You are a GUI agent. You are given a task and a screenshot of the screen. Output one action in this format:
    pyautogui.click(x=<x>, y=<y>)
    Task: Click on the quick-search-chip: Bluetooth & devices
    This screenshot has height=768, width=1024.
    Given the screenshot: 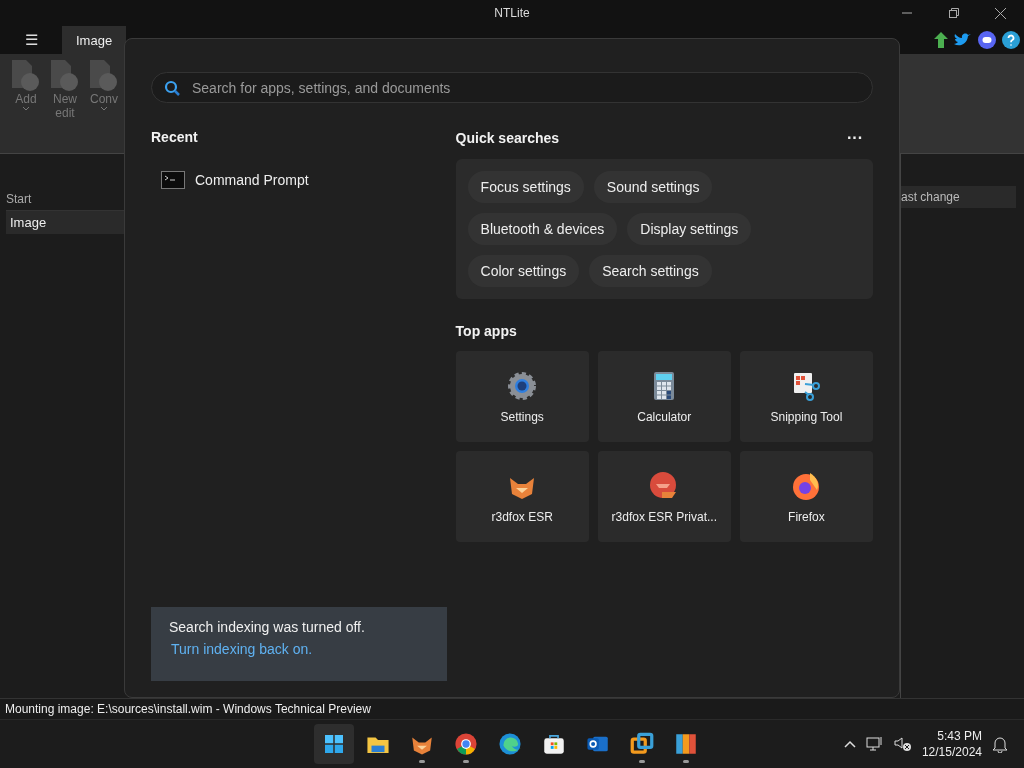 What is the action you would take?
    pyautogui.click(x=542, y=229)
    